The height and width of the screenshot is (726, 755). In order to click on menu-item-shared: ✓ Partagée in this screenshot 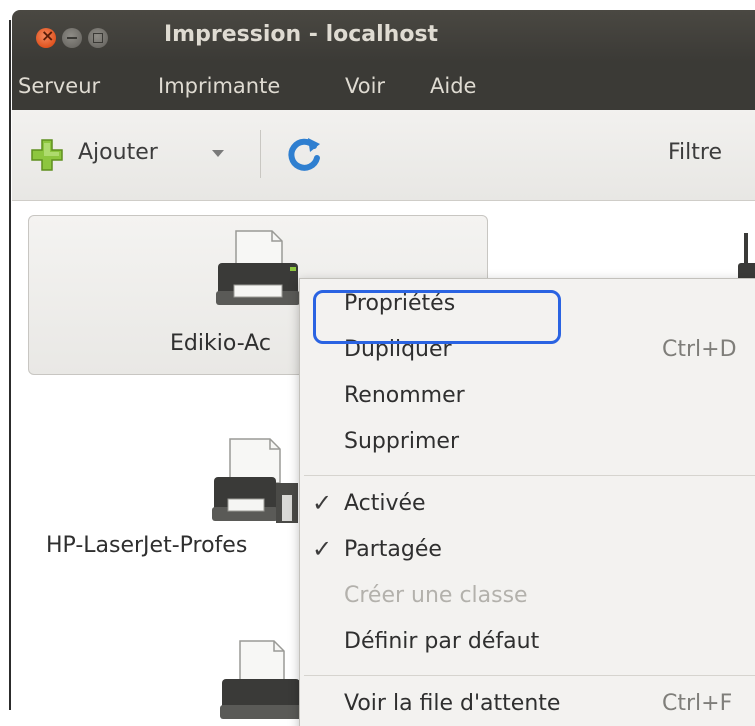, I will do `click(527, 551)`.